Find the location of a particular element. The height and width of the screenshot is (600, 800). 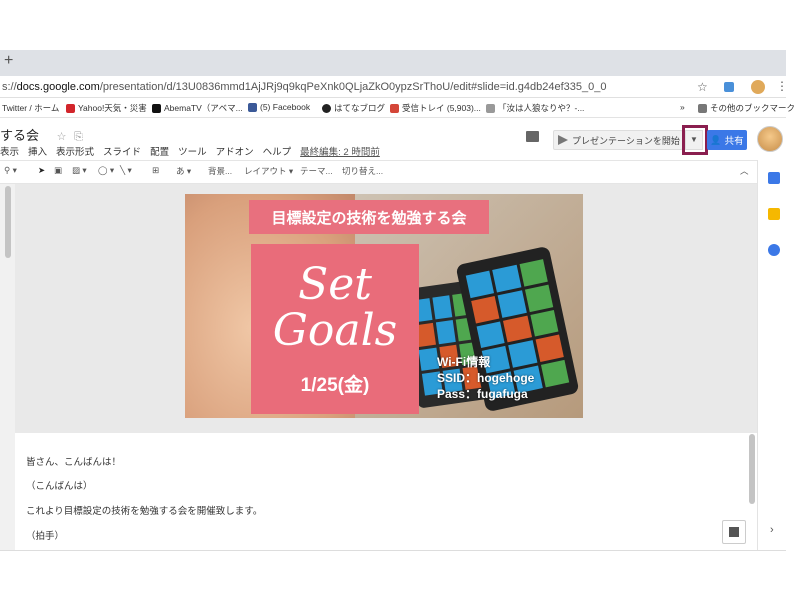

calendar-icon is located at coordinates (774, 178).